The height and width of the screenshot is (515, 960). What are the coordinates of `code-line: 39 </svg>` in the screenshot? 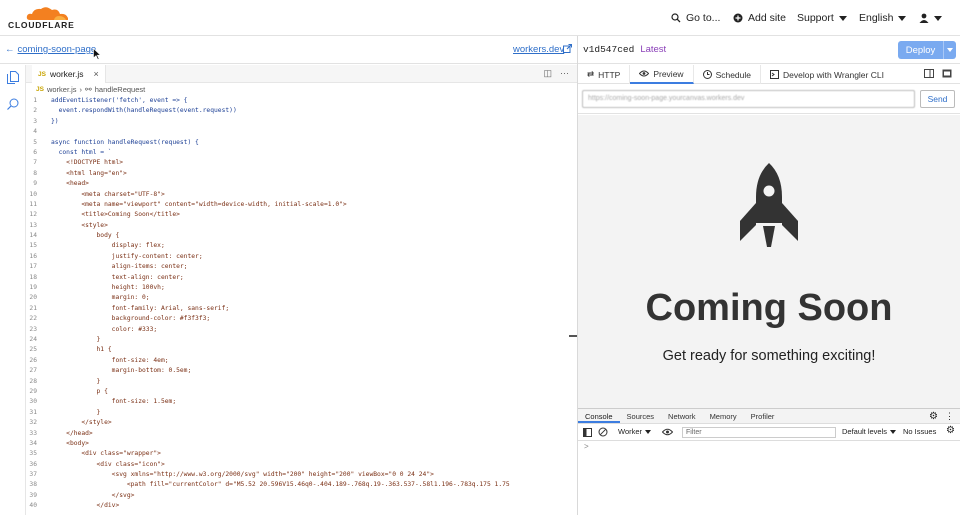 It's located at (301, 496).